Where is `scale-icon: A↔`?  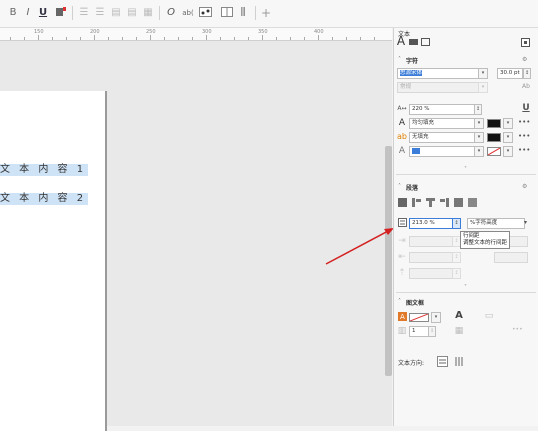
scale-icon: A↔ is located at coordinates (402, 108).